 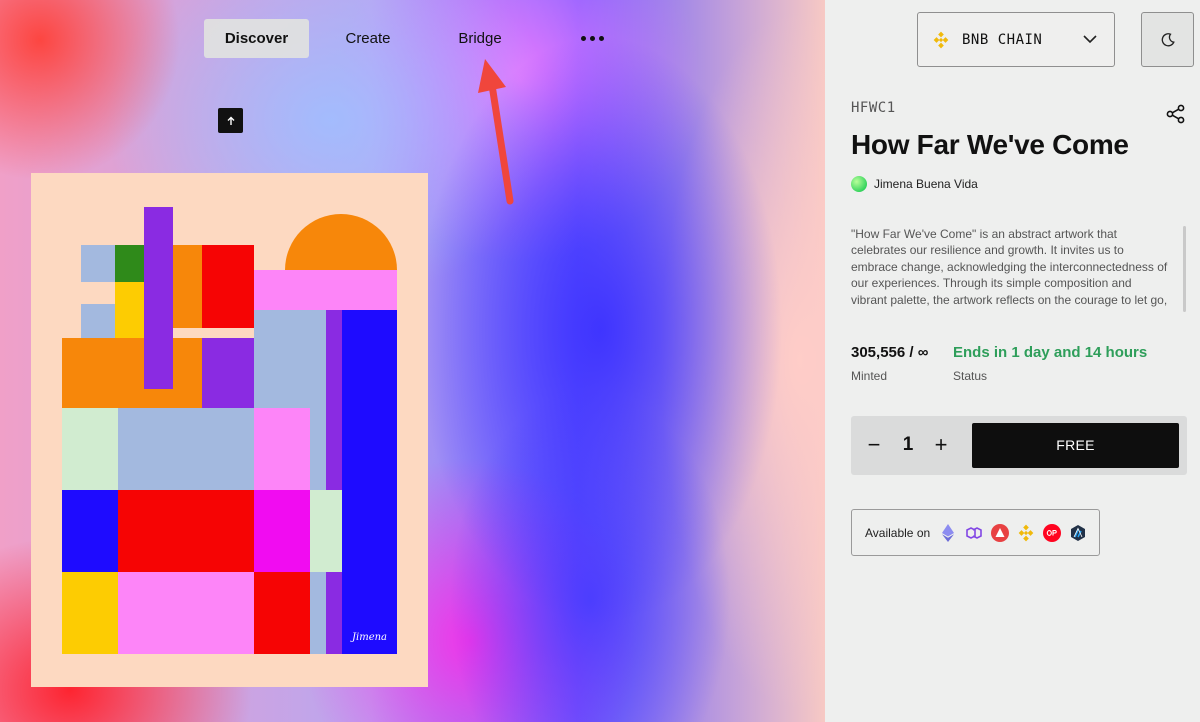 I want to click on share-icon, so click(x=1176, y=114).